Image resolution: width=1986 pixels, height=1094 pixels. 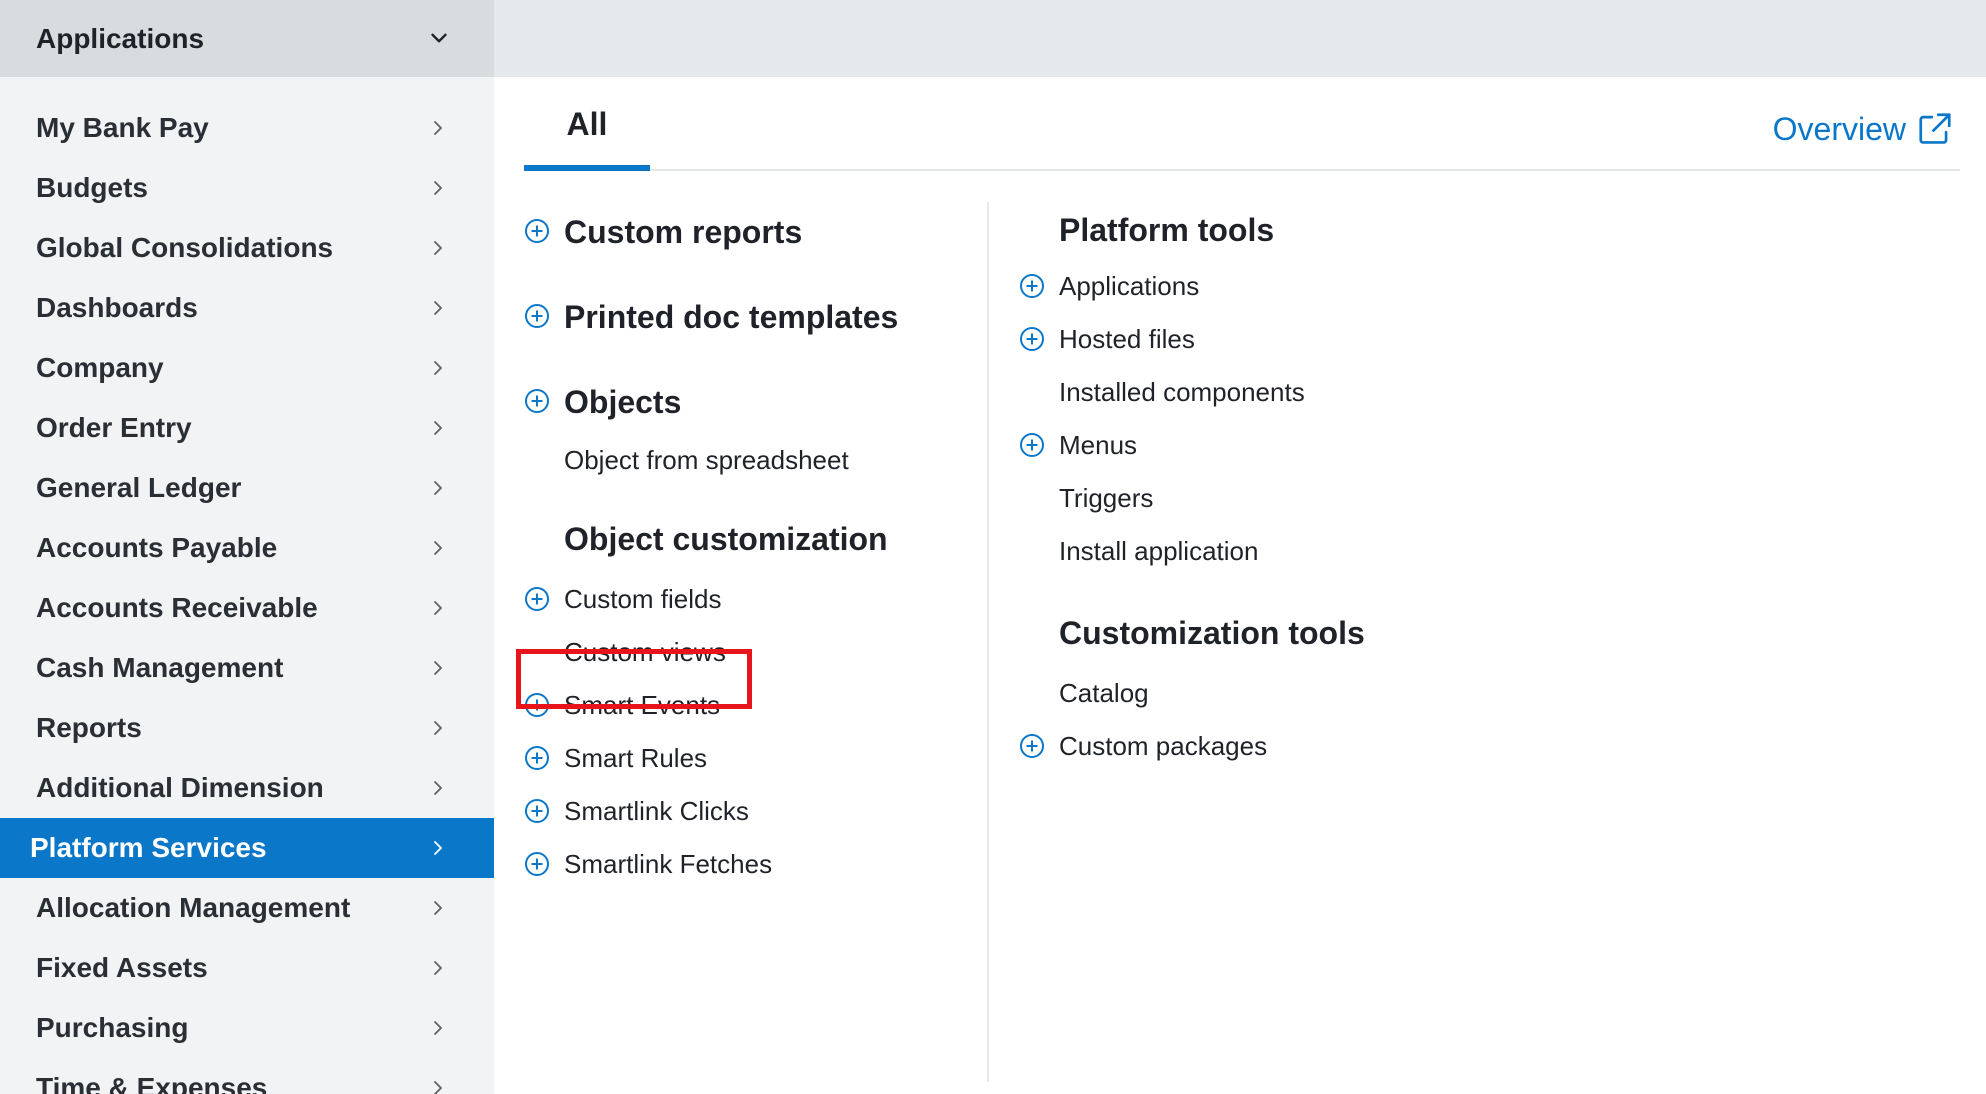 What do you see at coordinates (247, 128) in the screenshot?
I see `sidebar-item-my-bank-pay: My Bank Pay` at bounding box center [247, 128].